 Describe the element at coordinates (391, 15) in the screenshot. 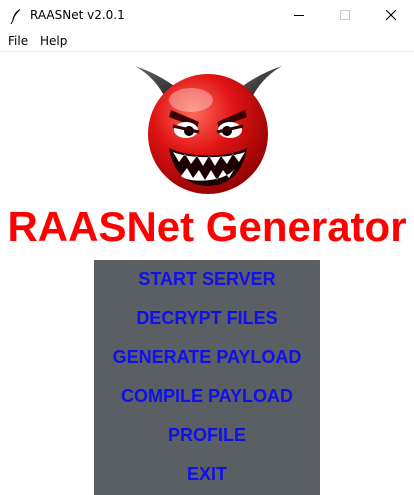

I see `close-button` at that location.